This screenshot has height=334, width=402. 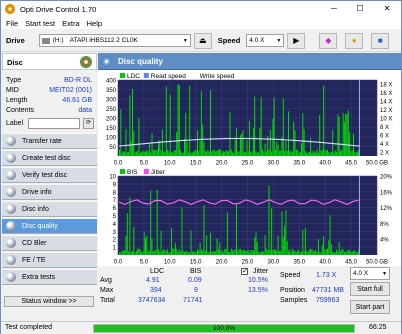 What do you see at coordinates (360, 9) in the screenshot?
I see `maximize-button: ☐` at bounding box center [360, 9].